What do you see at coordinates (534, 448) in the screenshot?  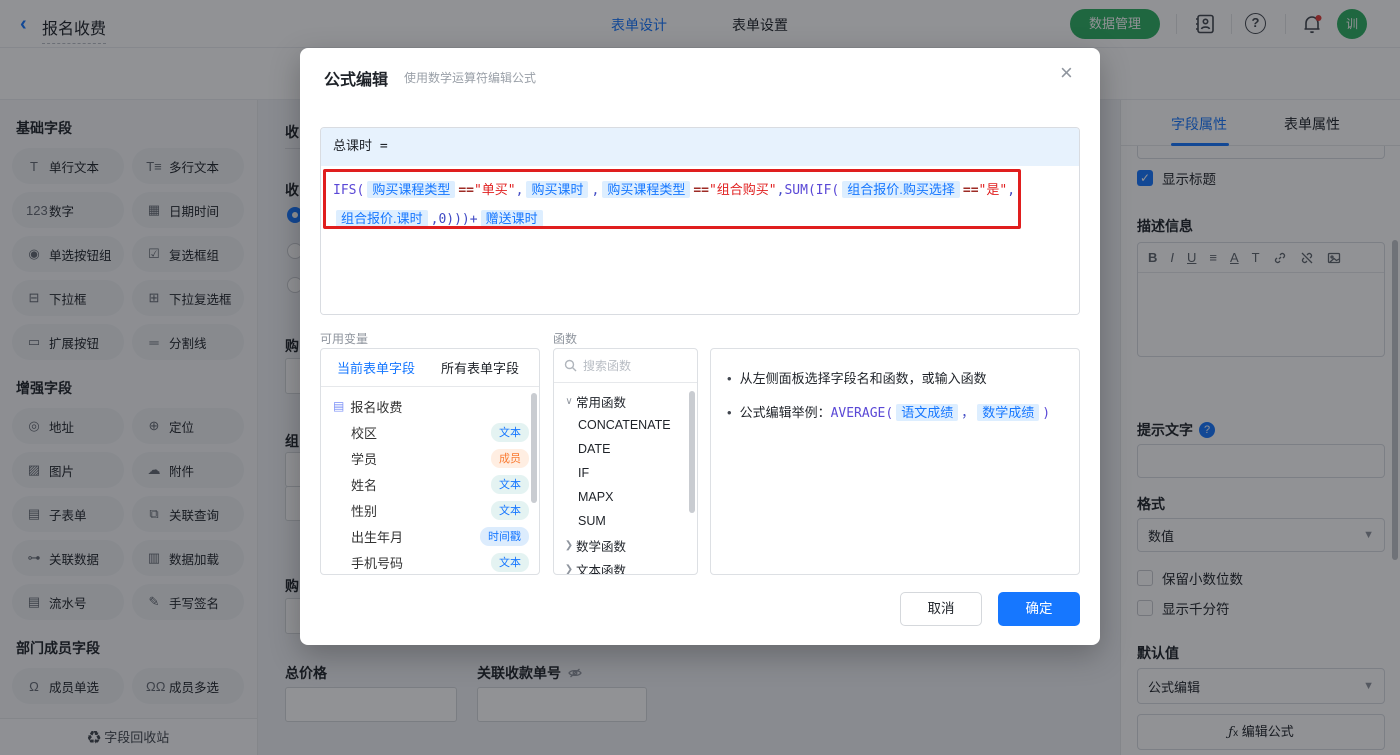 I see `variables-scrollbar` at bounding box center [534, 448].